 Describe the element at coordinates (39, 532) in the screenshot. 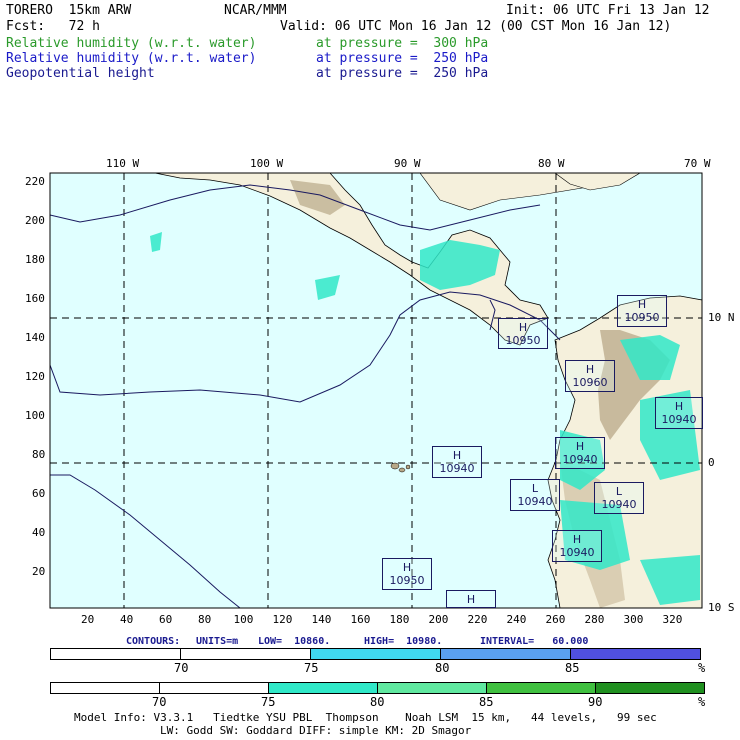

I see `left-y-label: 40` at that location.